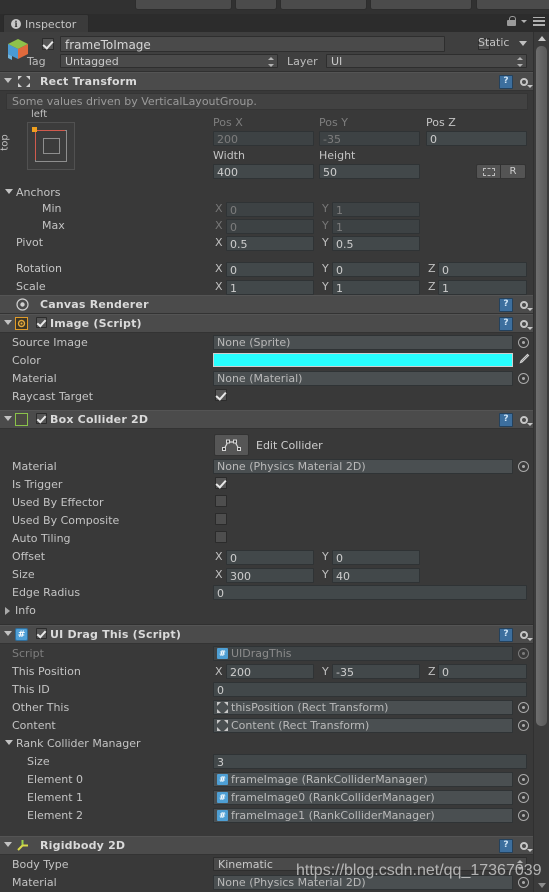 The height and width of the screenshot is (892, 549). I want to click on inspector-scrollbar, so click(541, 462).